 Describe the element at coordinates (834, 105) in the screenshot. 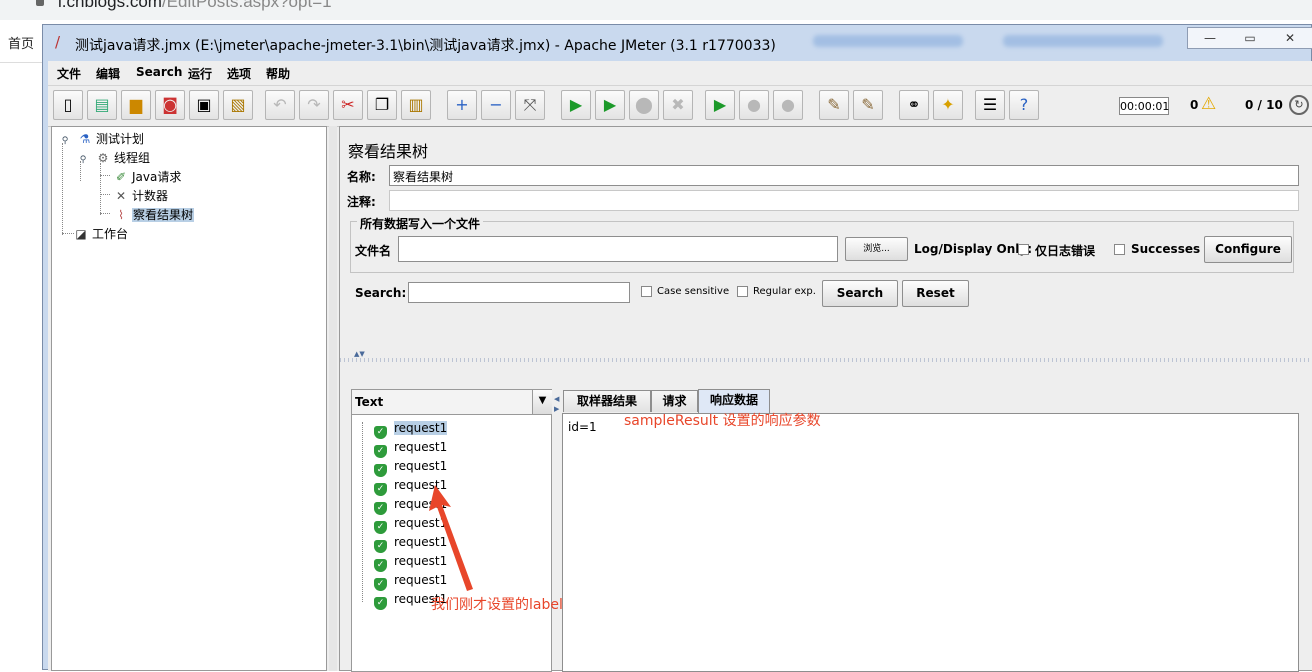

I see `clear-icon: ✎` at that location.